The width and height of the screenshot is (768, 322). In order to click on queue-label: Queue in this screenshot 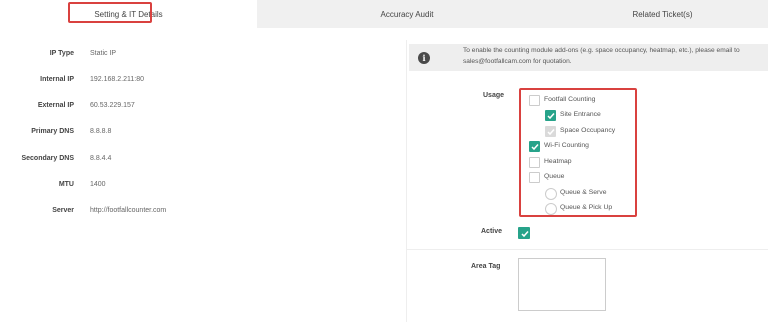, I will do `click(554, 176)`.